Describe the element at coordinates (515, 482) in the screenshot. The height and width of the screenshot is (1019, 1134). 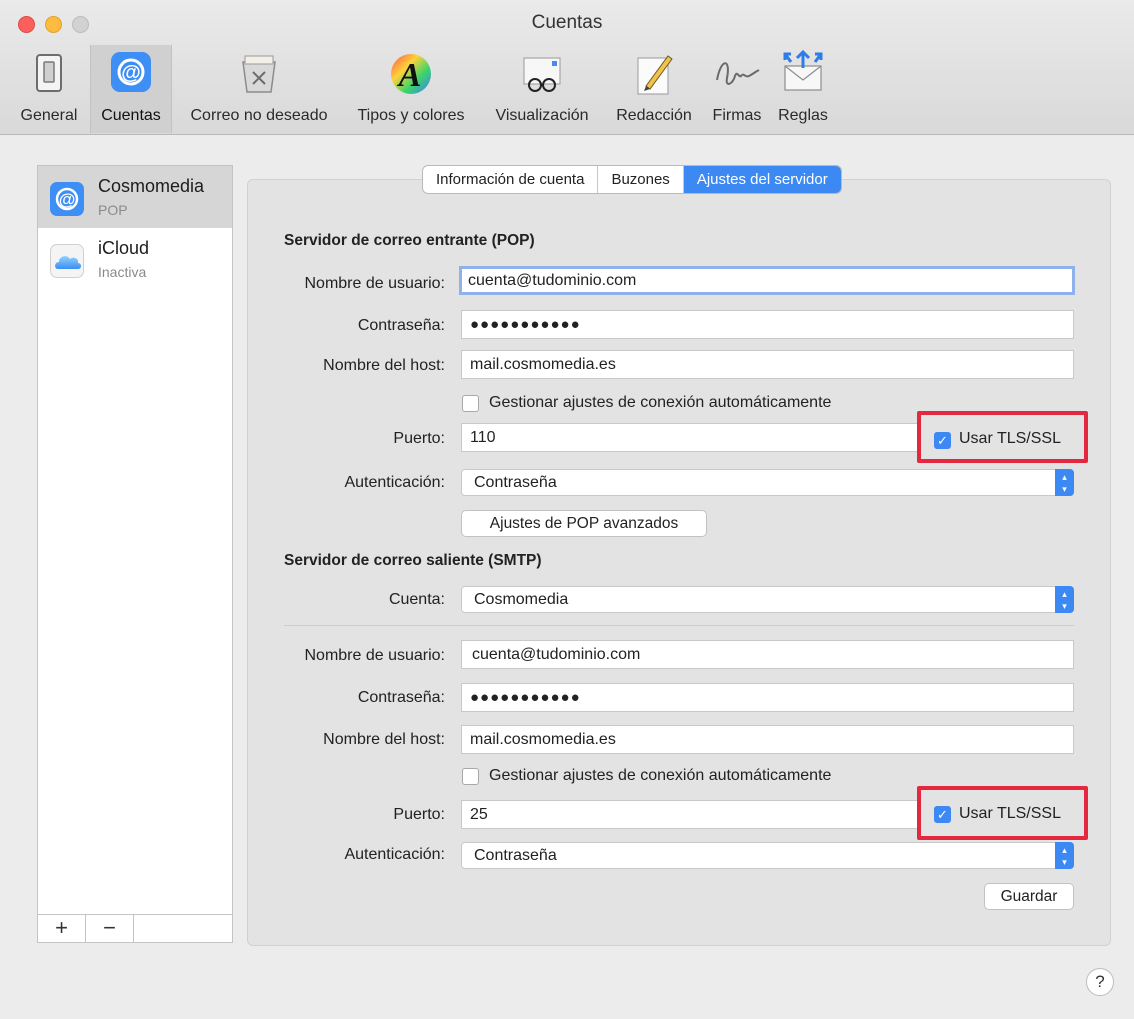
I see `incoming-auth-value: Contraseña` at that location.